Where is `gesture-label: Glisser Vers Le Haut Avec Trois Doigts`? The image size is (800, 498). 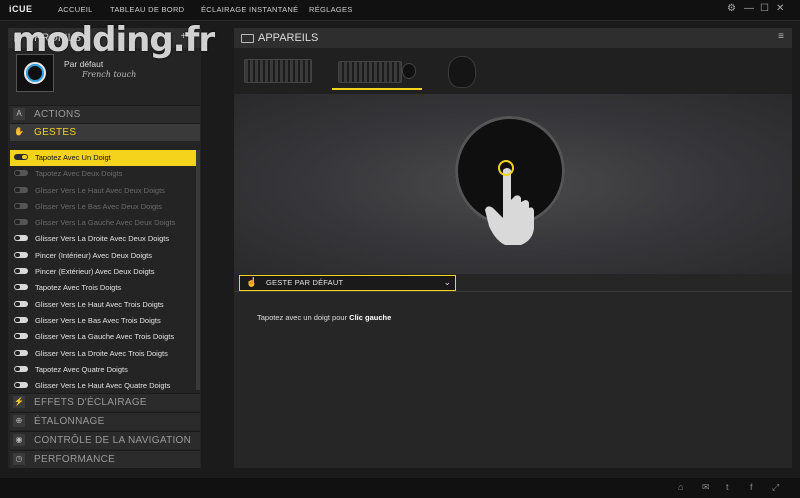 gesture-label: Glisser Vers Le Haut Avec Trois Doigts is located at coordinates (99, 304).